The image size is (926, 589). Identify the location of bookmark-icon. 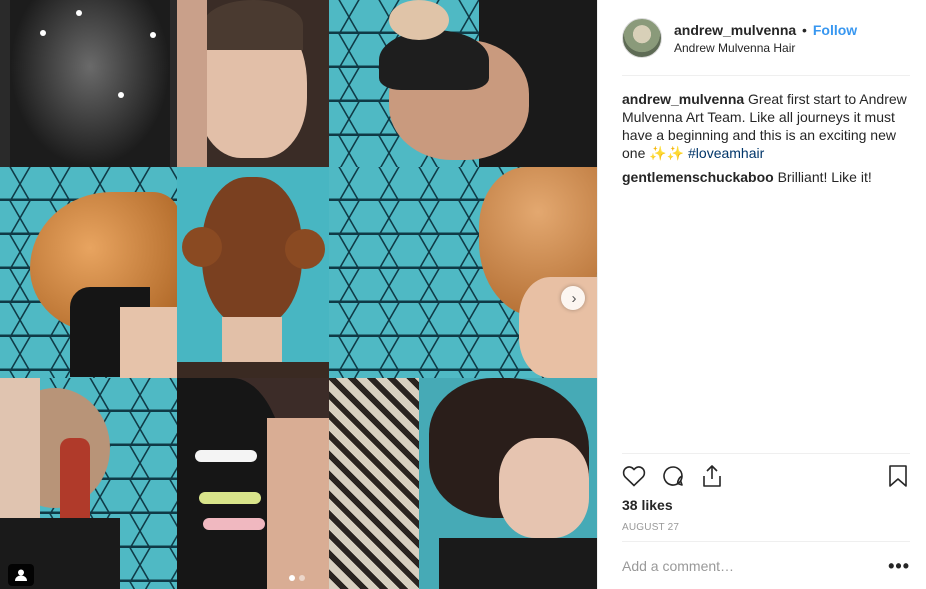
(898, 476).